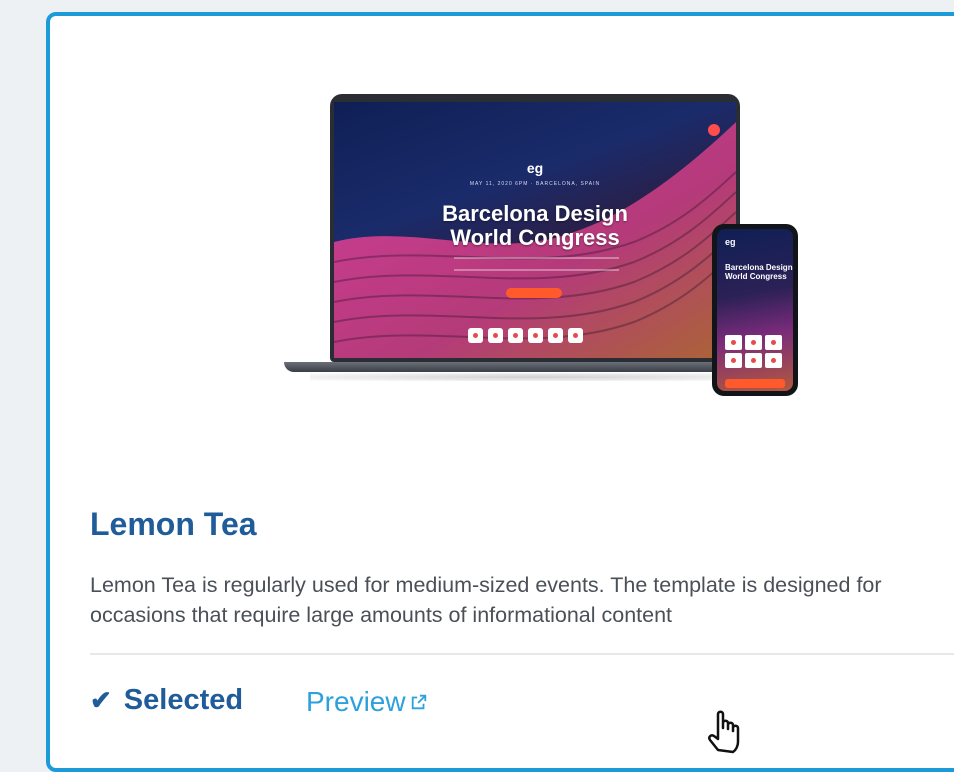 The image size is (954, 772). I want to click on mockup-title-line1: Barcelona Design, so click(535, 213).